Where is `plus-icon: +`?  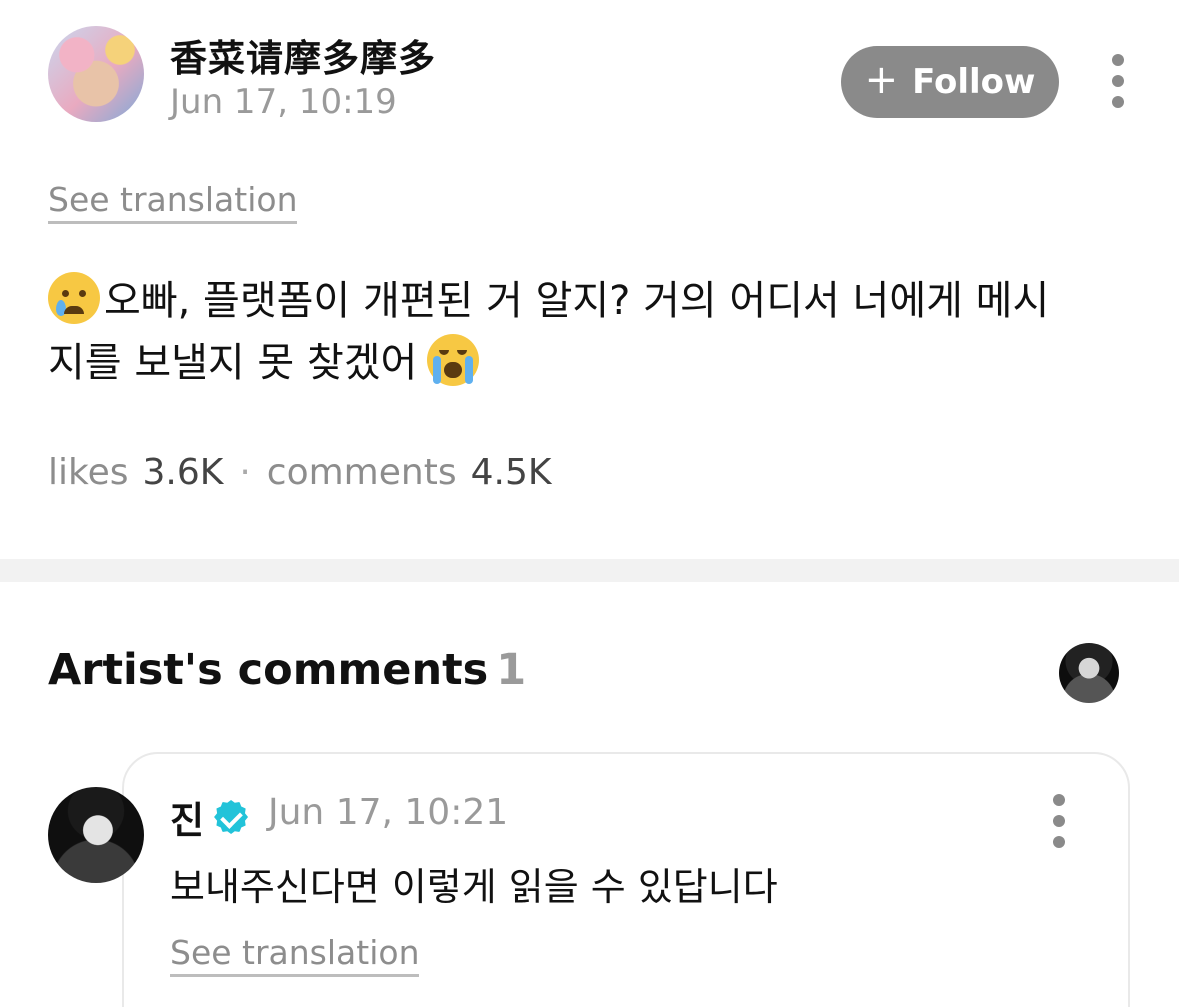
plus-icon: + is located at coordinates (881, 80).